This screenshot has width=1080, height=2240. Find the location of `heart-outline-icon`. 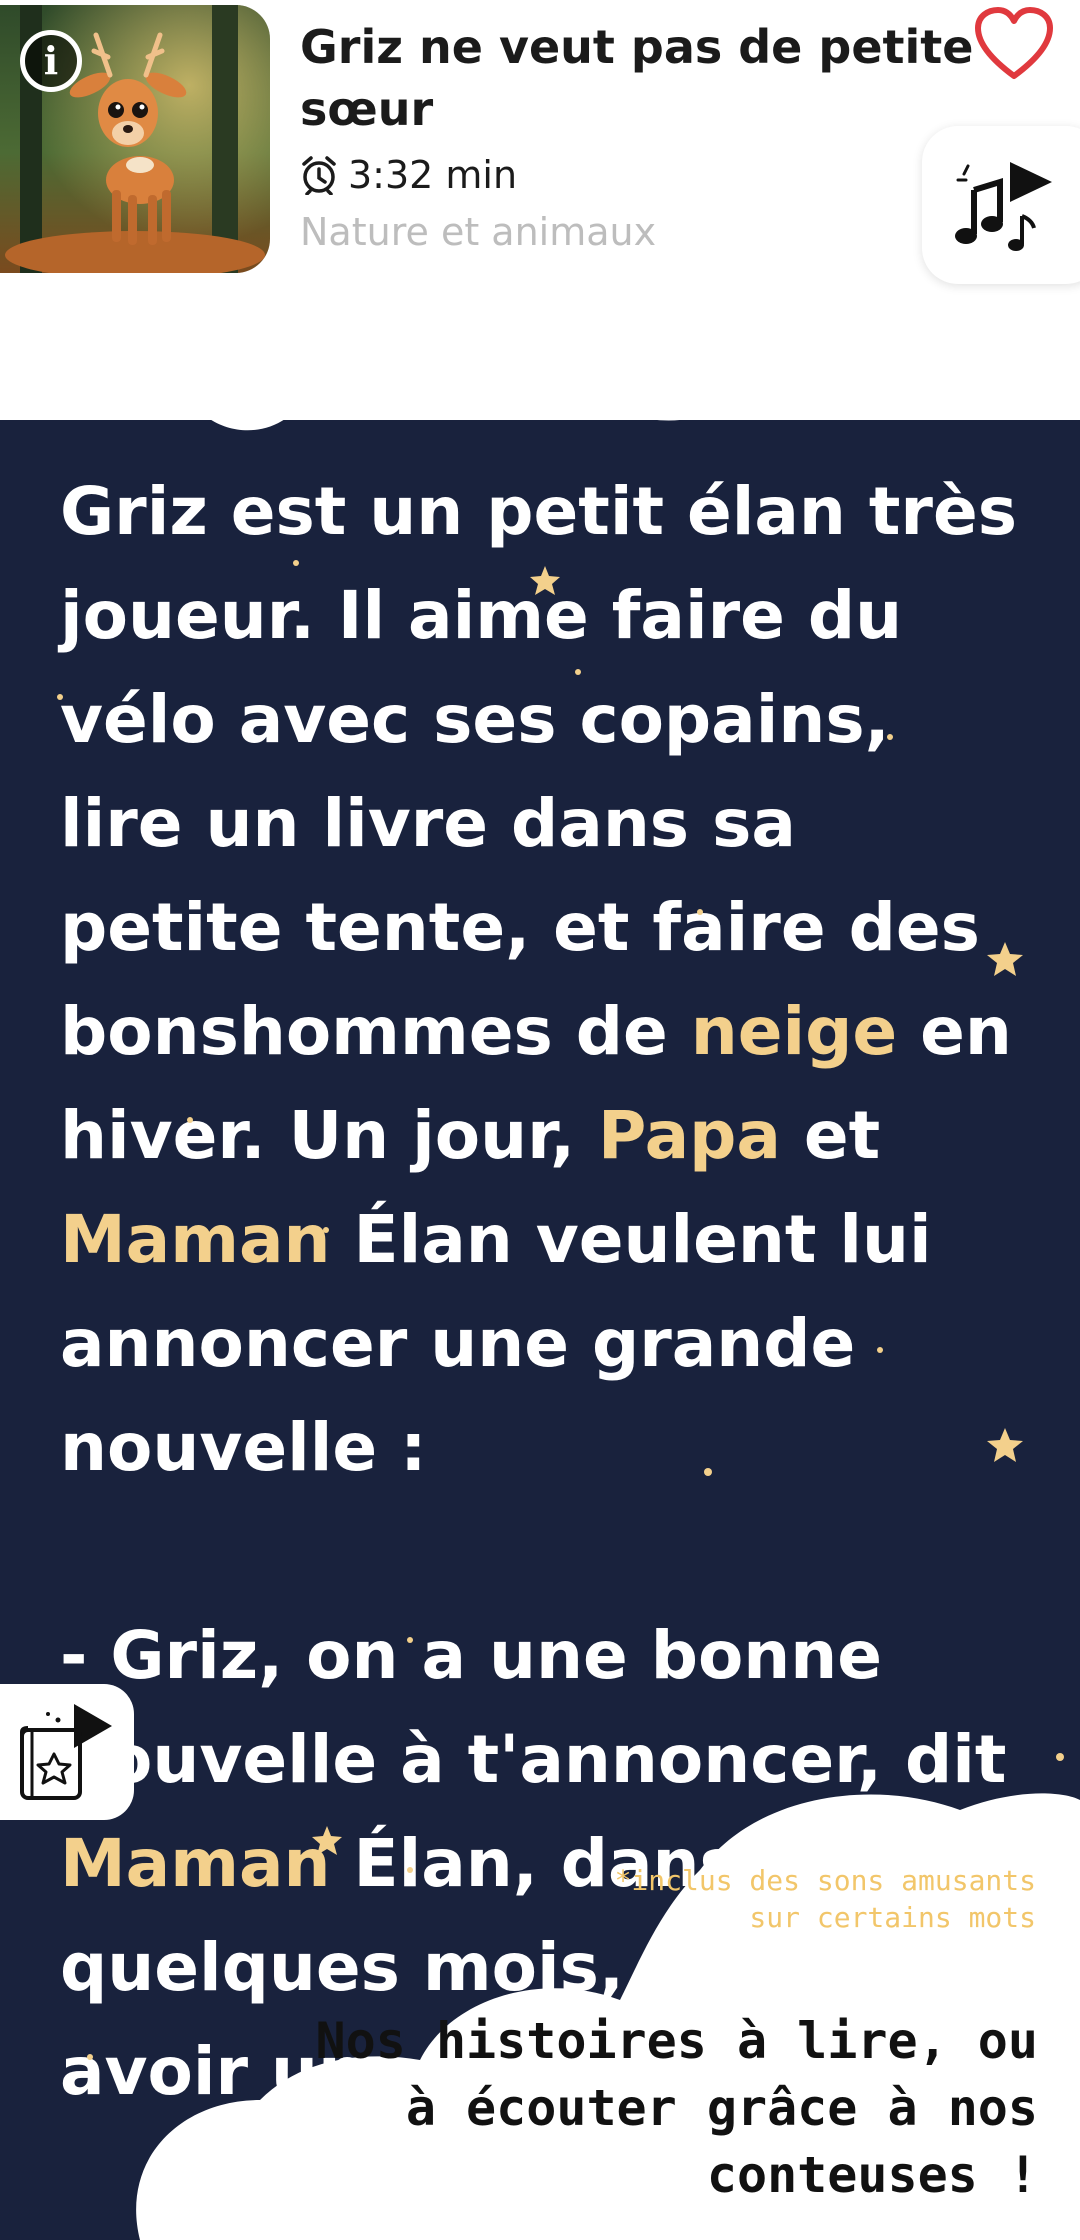

heart-outline-icon is located at coordinates (1014, 44).